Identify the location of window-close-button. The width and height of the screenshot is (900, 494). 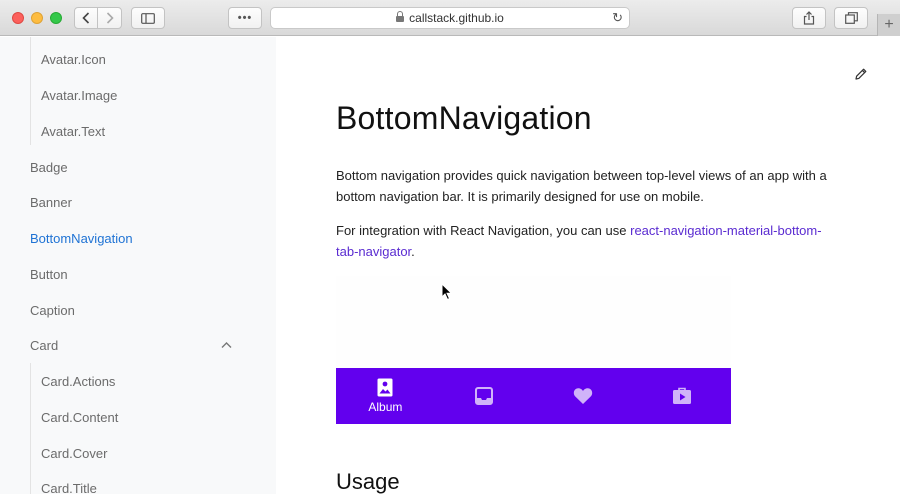
(18, 18).